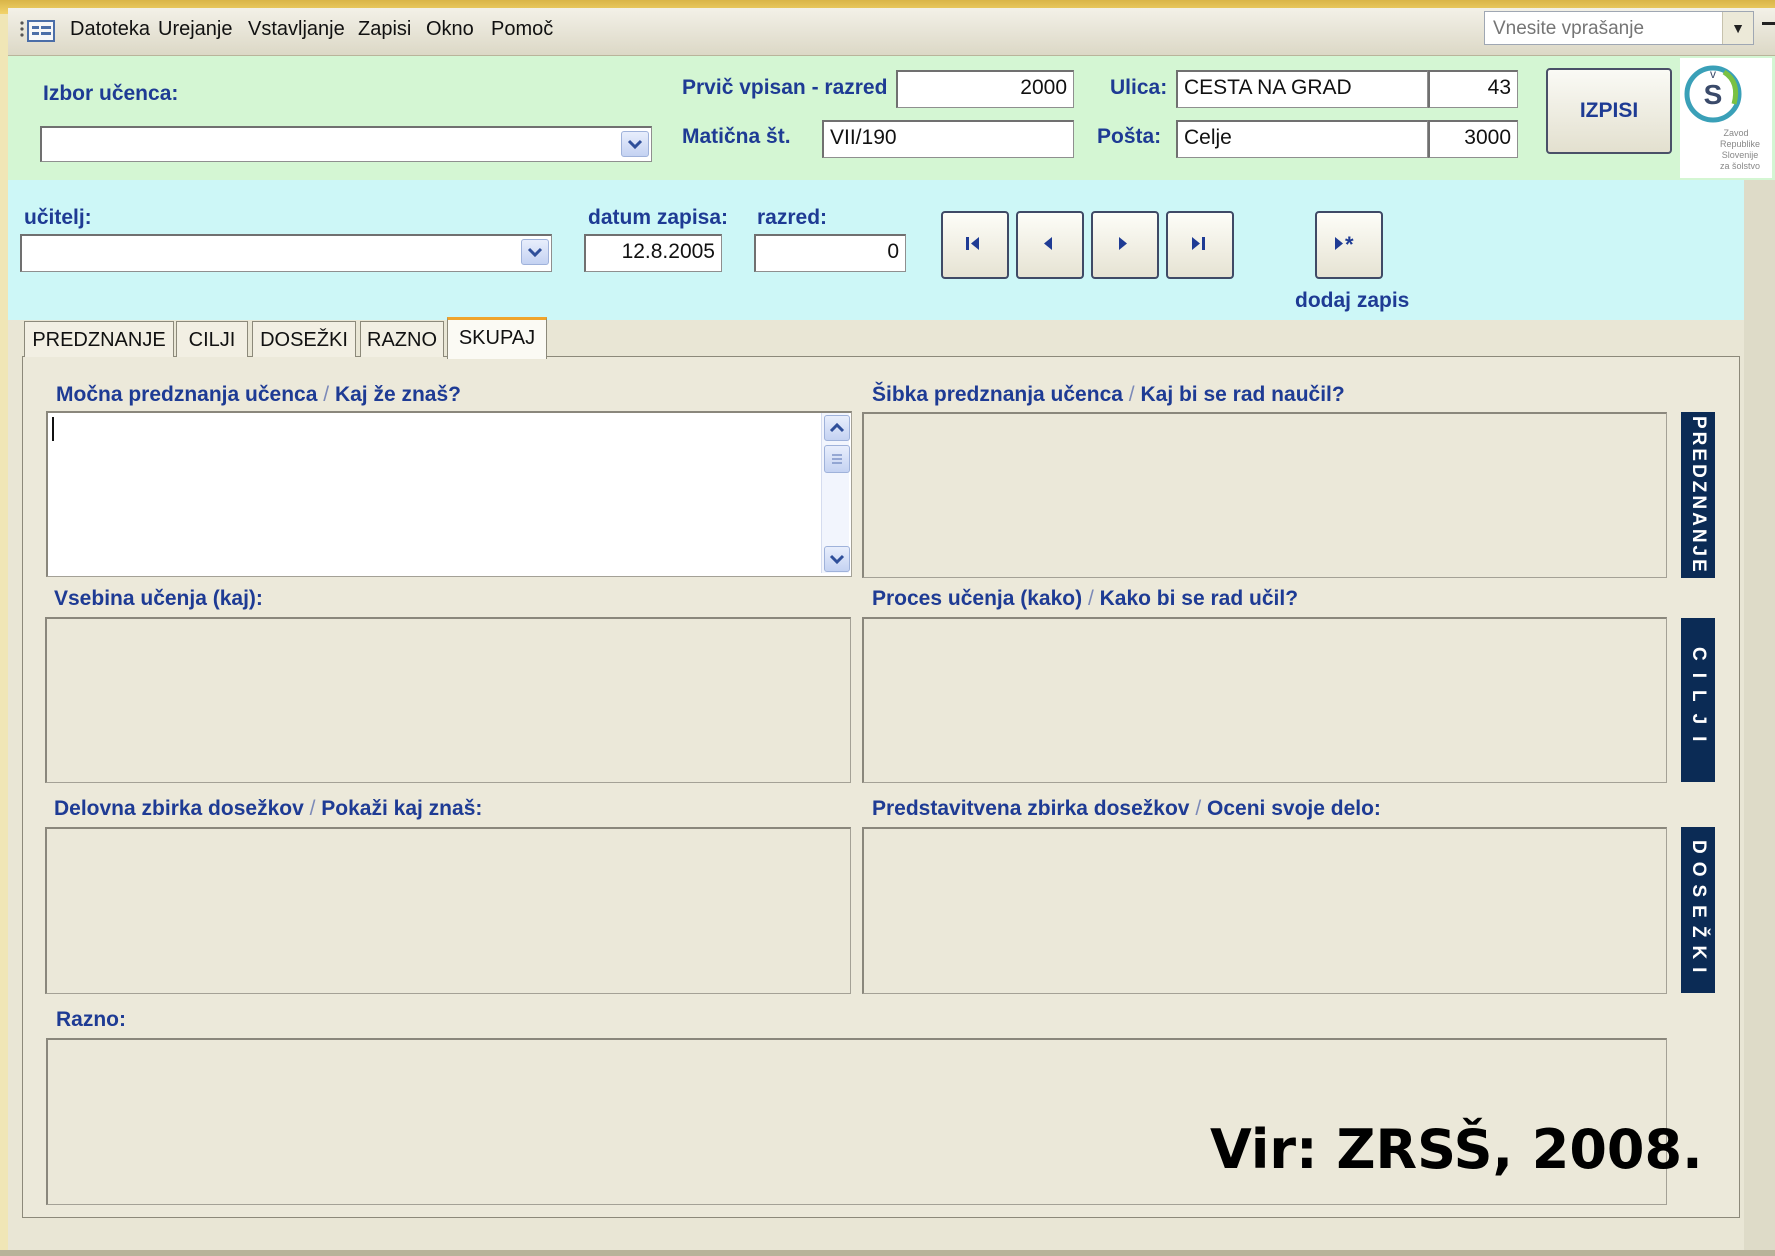 The image size is (1775, 1256). Describe the element at coordinates (837, 559) in the screenshot. I see `scroll-down-icon` at that location.